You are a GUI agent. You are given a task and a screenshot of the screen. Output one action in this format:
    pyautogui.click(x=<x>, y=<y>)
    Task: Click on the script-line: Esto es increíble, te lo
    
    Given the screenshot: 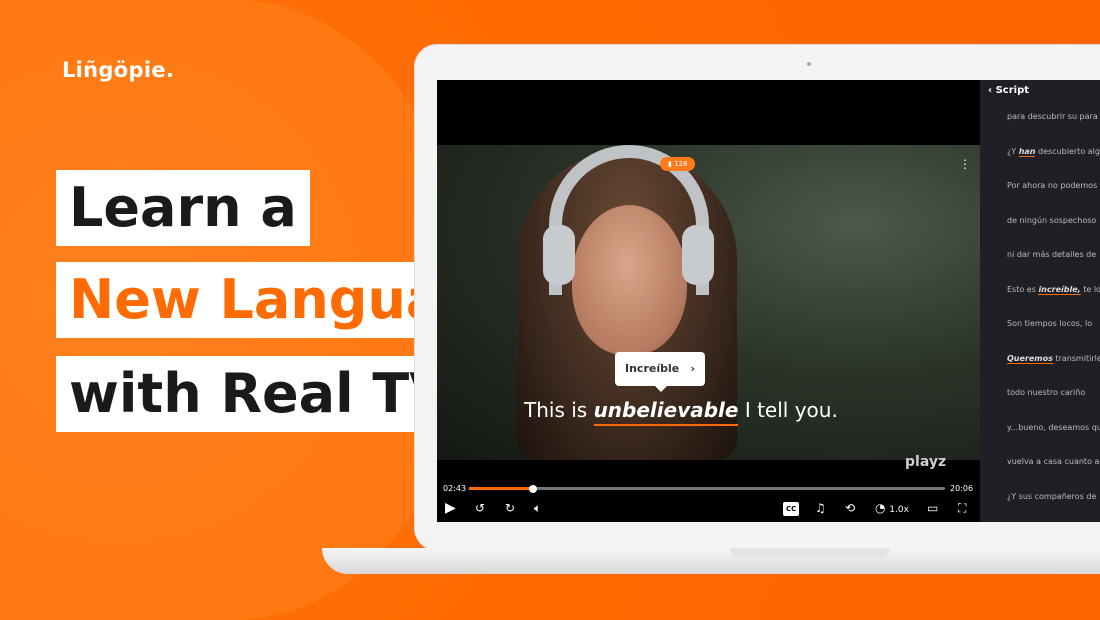 What is the action you would take?
    pyautogui.click(x=1053, y=289)
    